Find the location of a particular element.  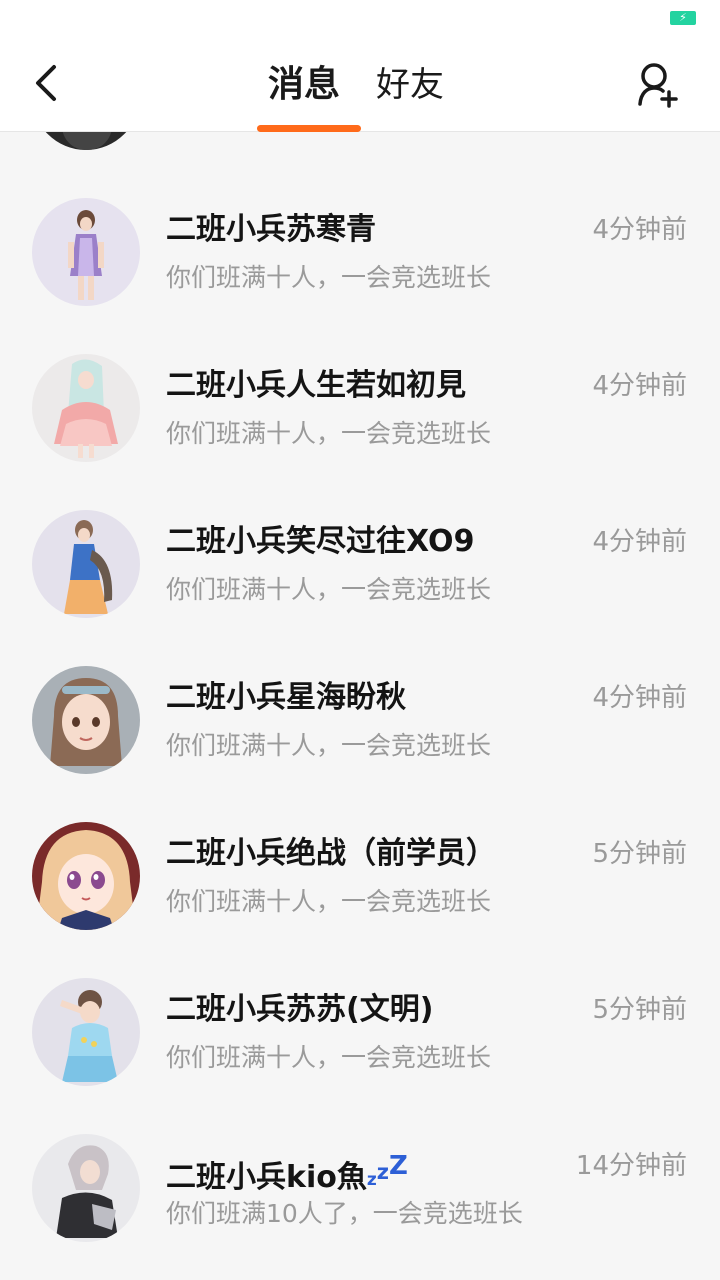

header: 消息 好友 is located at coordinates (360, 84).